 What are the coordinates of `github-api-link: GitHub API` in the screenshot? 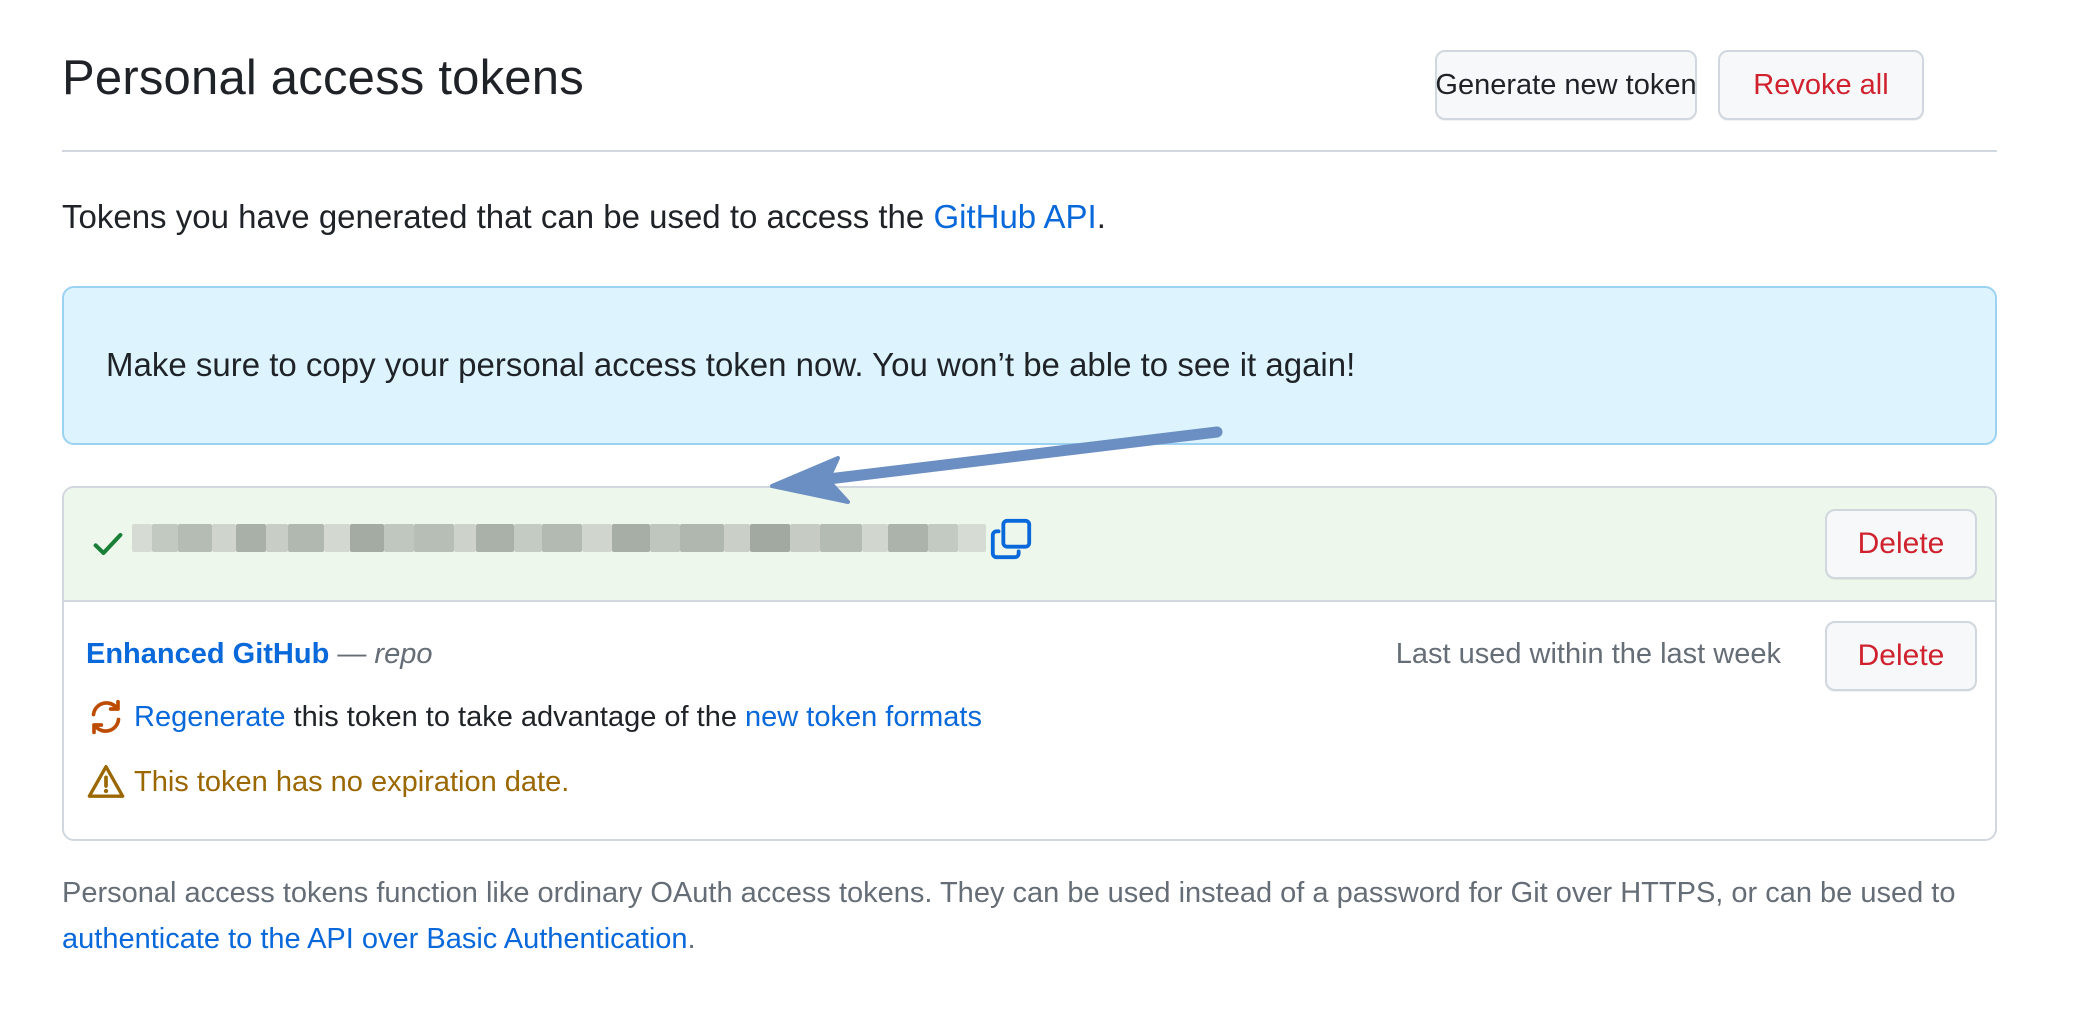 It's located at (1014, 216).